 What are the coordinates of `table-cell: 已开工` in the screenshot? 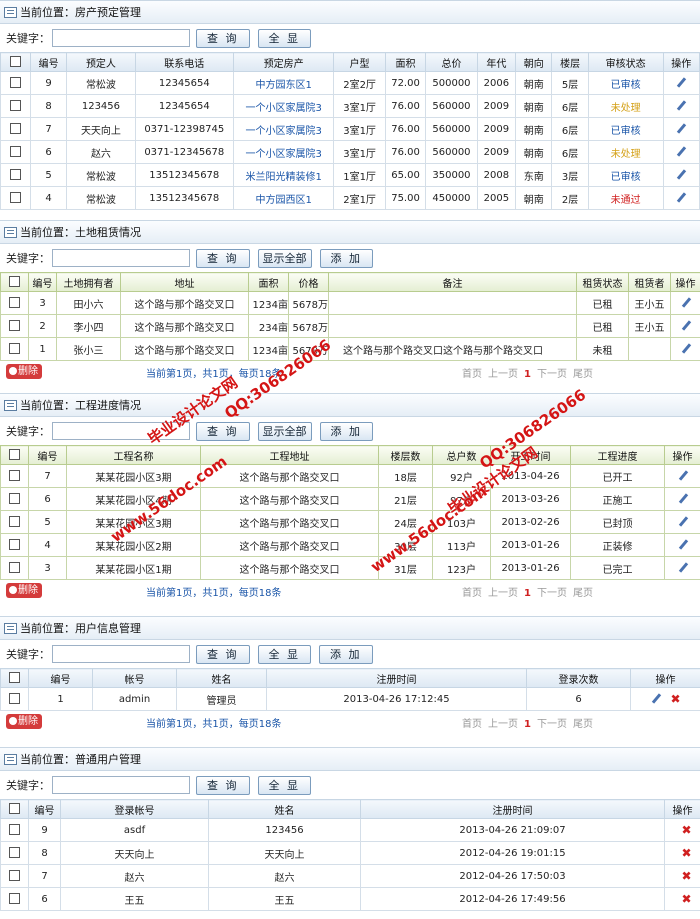 It's located at (617, 476).